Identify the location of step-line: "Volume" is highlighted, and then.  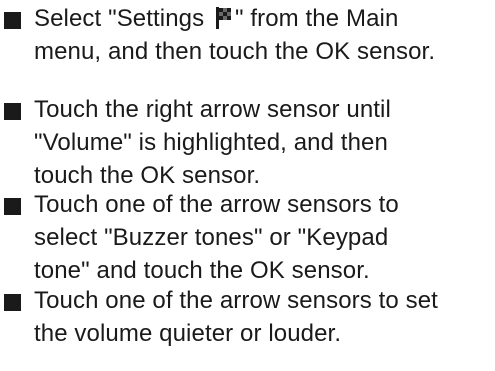
(211, 142).